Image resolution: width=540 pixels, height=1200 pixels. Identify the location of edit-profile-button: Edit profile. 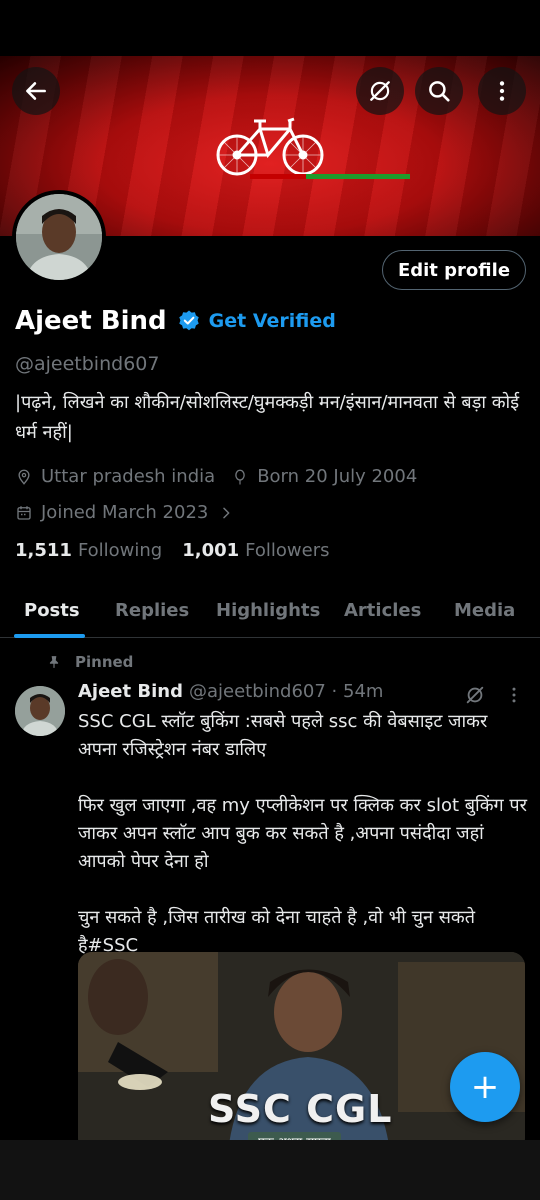
(454, 270).